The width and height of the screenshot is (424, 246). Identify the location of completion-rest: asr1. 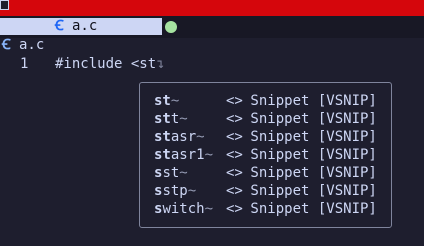
(187, 155).